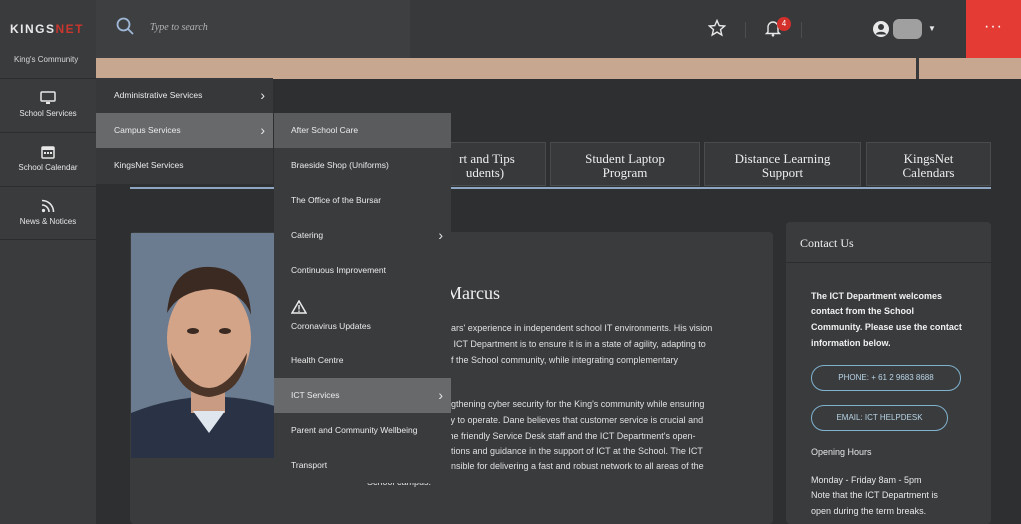  I want to click on user-icon, so click(881, 29).